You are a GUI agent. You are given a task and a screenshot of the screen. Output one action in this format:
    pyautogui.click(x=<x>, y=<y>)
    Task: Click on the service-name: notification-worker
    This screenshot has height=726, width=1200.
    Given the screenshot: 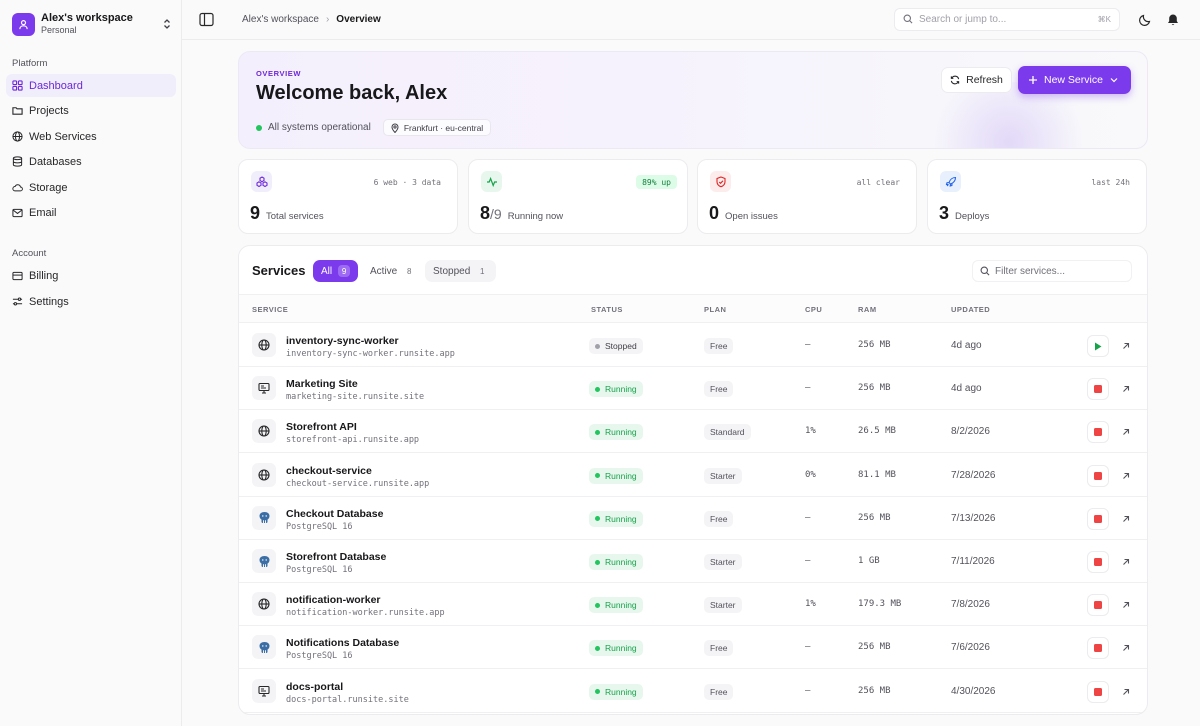 What is the action you would take?
    pyautogui.click(x=333, y=600)
    